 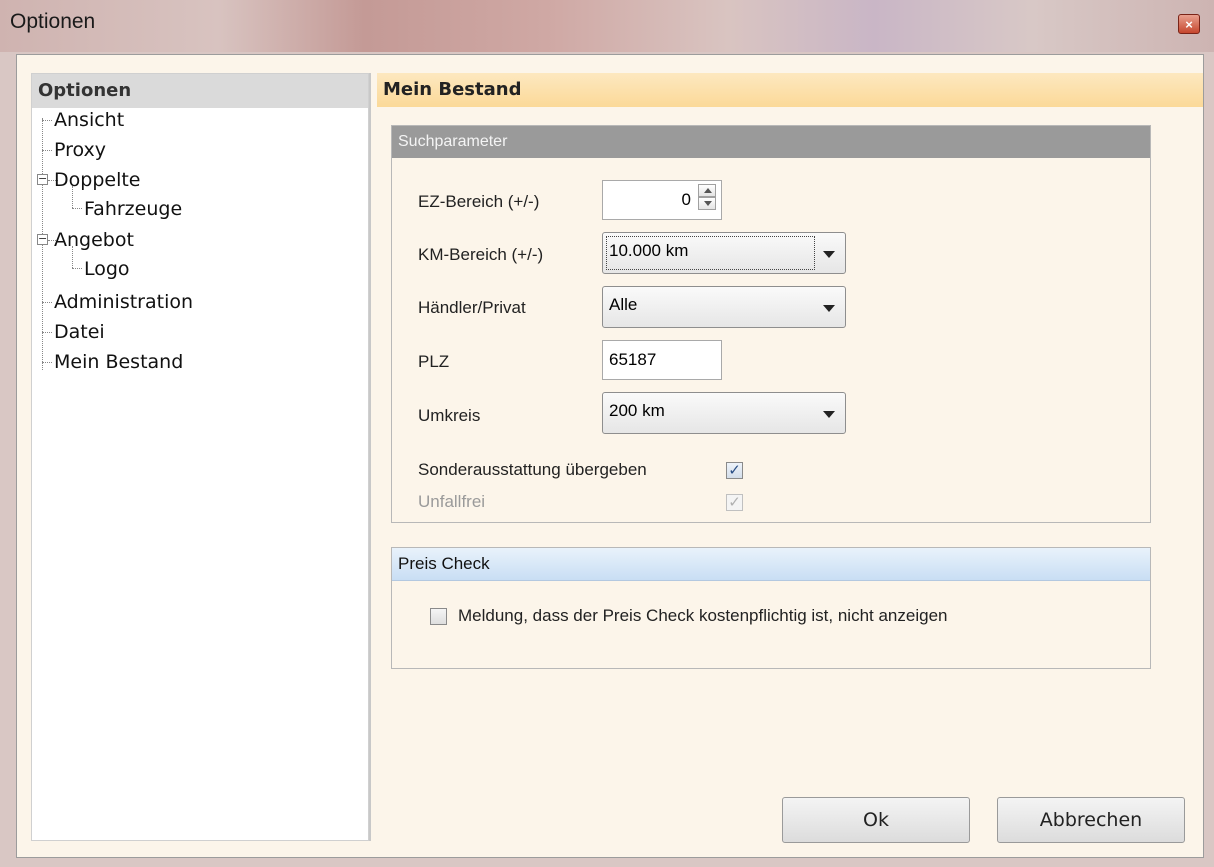 What do you see at coordinates (133, 209) in the screenshot?
I see `tree-item-fahrzeuge: Fahrzeuge` at bounding box center [133, 209].